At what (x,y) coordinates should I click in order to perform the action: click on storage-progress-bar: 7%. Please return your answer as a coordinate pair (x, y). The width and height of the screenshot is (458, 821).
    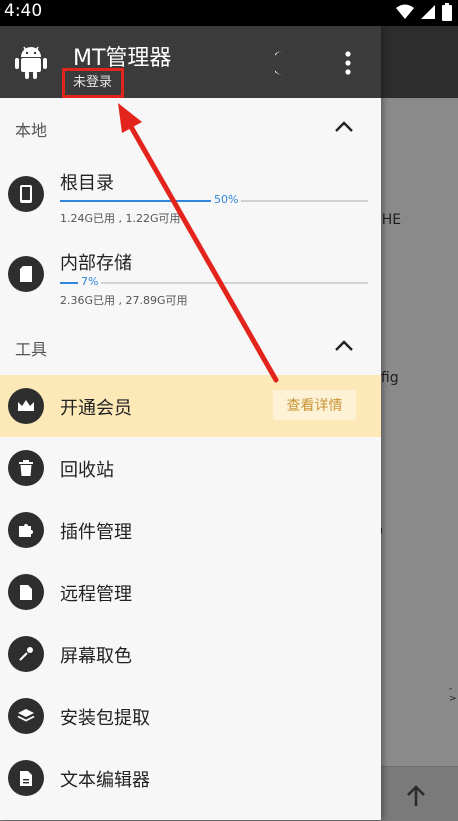
    Looking at the image, I should click on (214, 281).